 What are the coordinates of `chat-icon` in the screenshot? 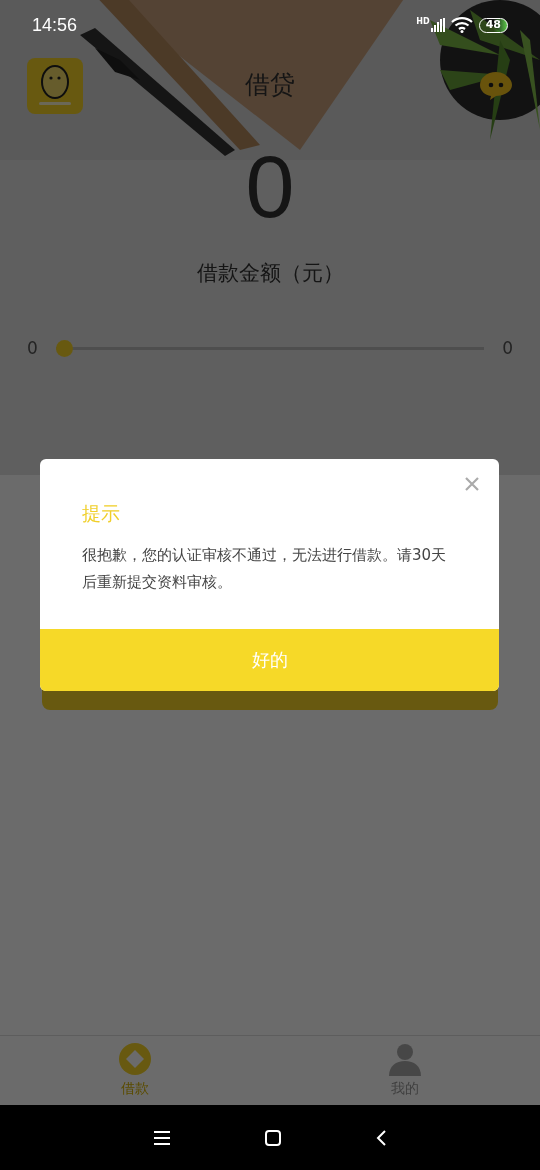 It's located at (496, 86).